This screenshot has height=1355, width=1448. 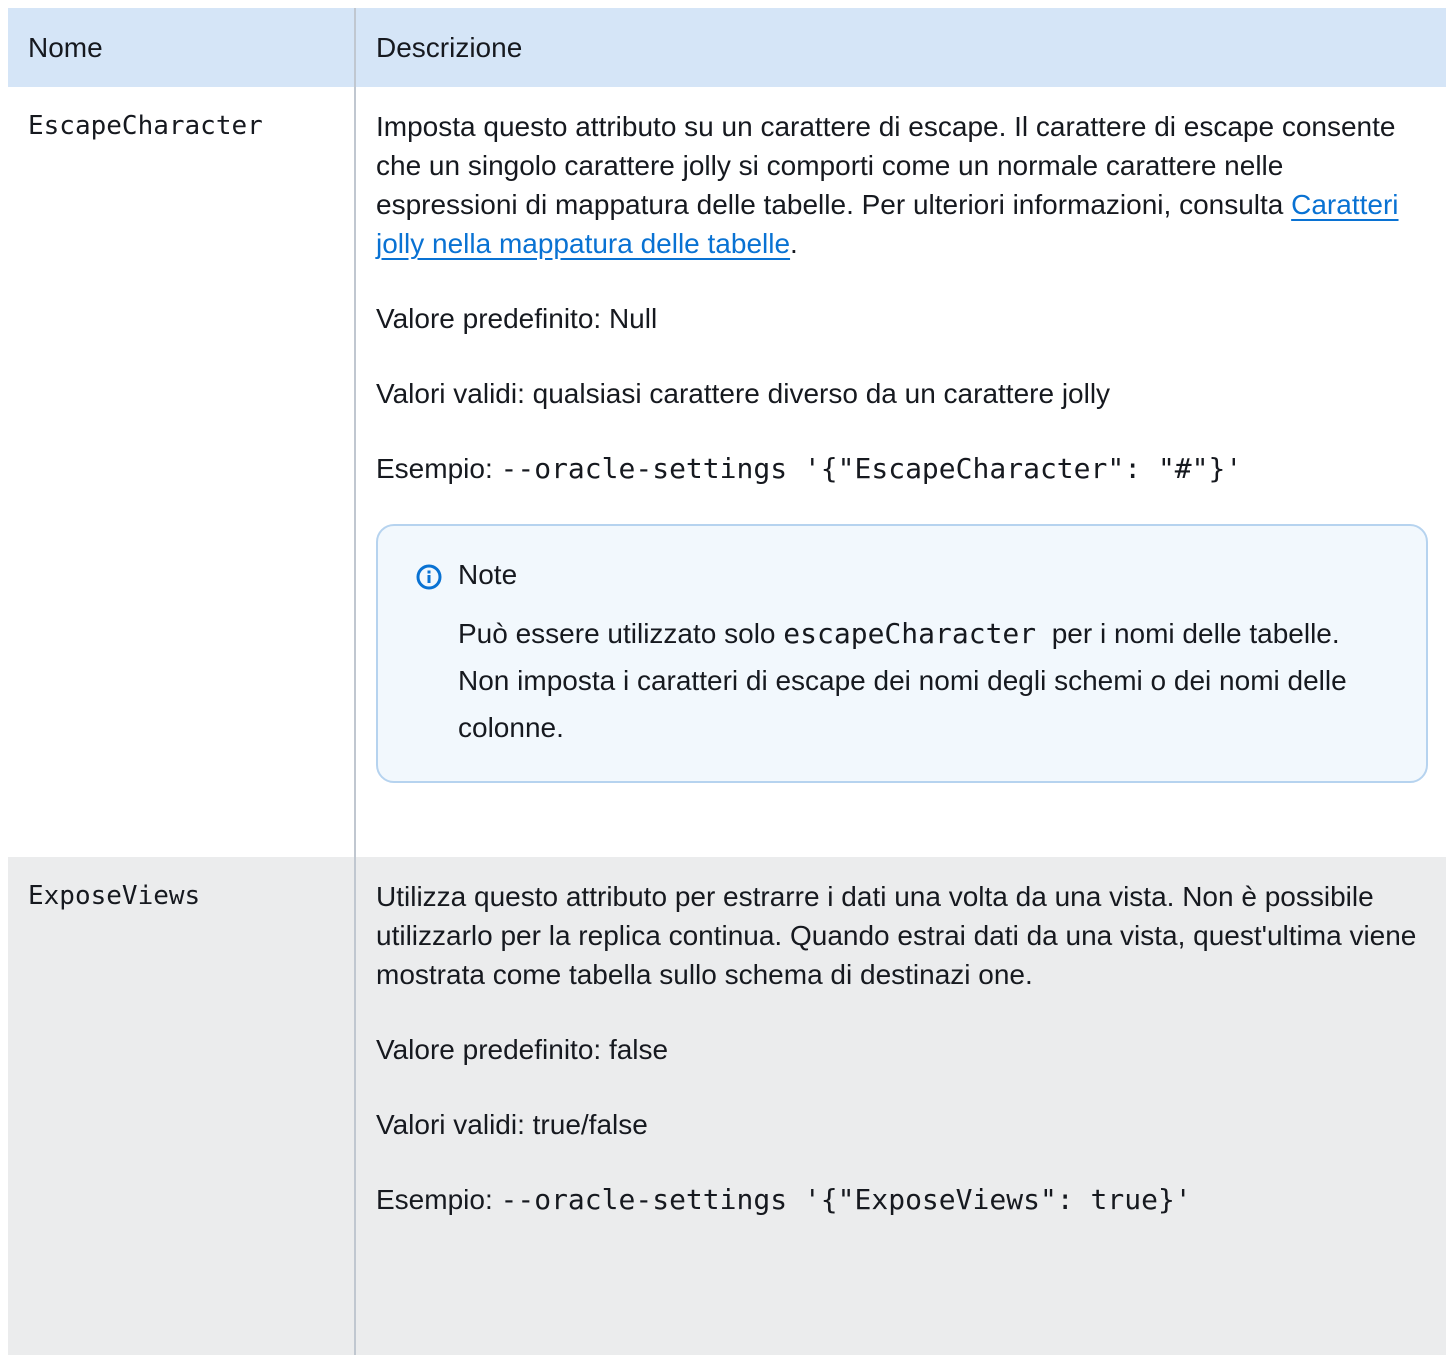 I want to click on note-header: Note, so click(x=906, y=574).